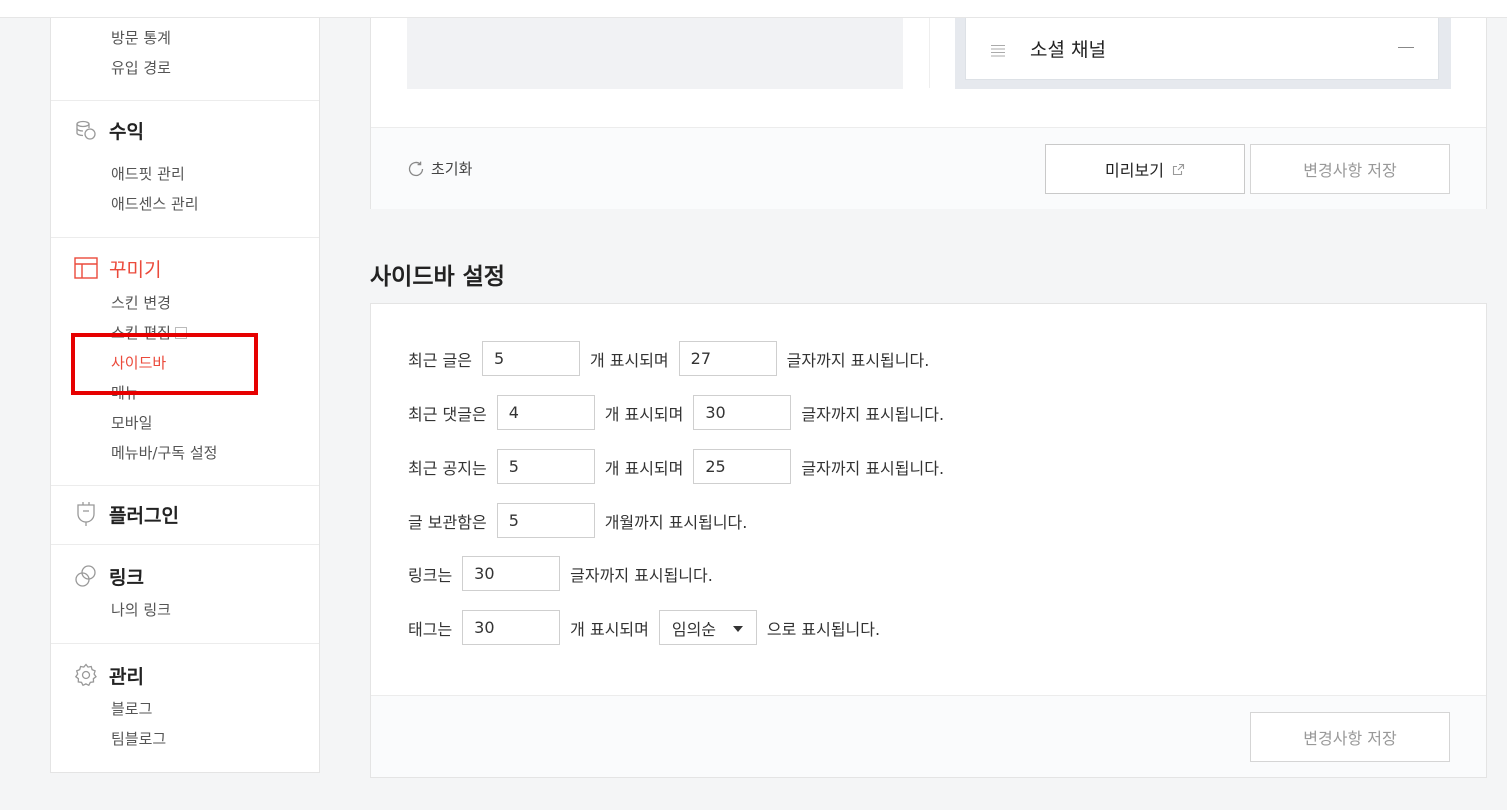  I want to click on sidebar-section-title: 수익, so click(126, 131).